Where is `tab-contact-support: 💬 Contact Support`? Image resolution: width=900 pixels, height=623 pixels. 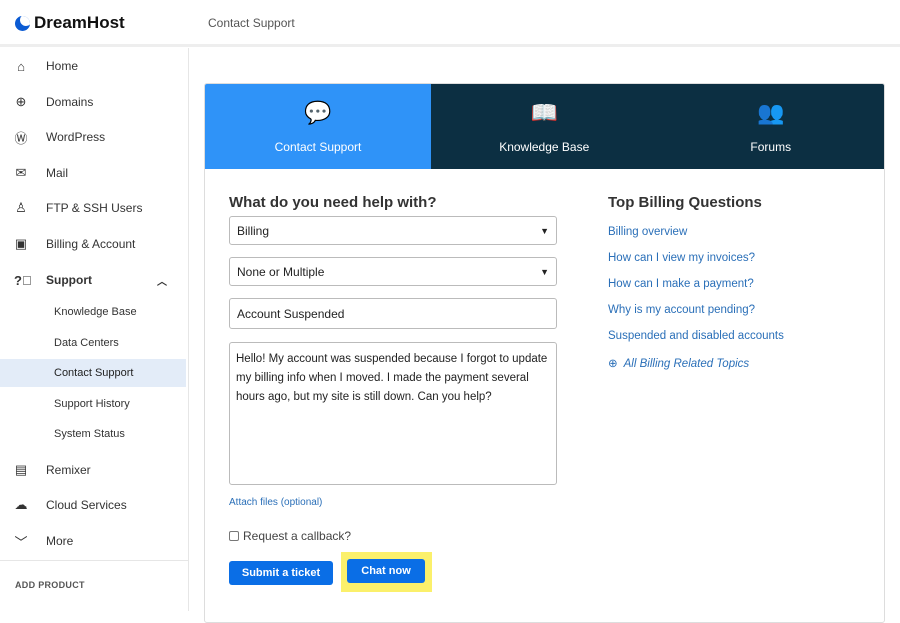 tab-contact-support: 💬 Contact Support is located at coordinates (318, 126).